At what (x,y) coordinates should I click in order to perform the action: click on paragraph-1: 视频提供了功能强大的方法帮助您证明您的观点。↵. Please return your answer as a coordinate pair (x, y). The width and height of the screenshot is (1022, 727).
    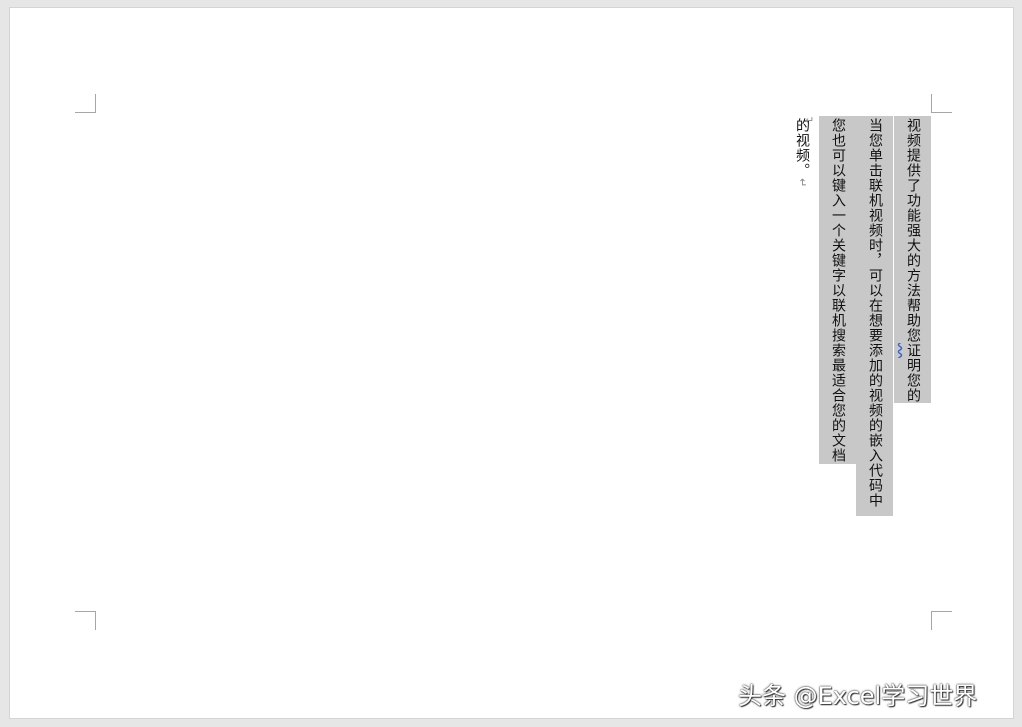
    Looking at the image, I should click on (900, 259).